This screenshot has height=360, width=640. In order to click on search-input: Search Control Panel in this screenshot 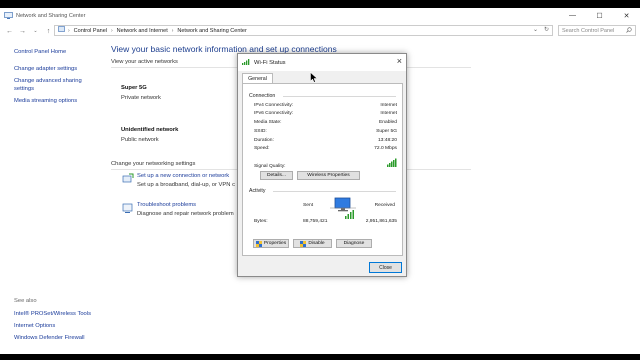, I will do `click(597, 30)`.